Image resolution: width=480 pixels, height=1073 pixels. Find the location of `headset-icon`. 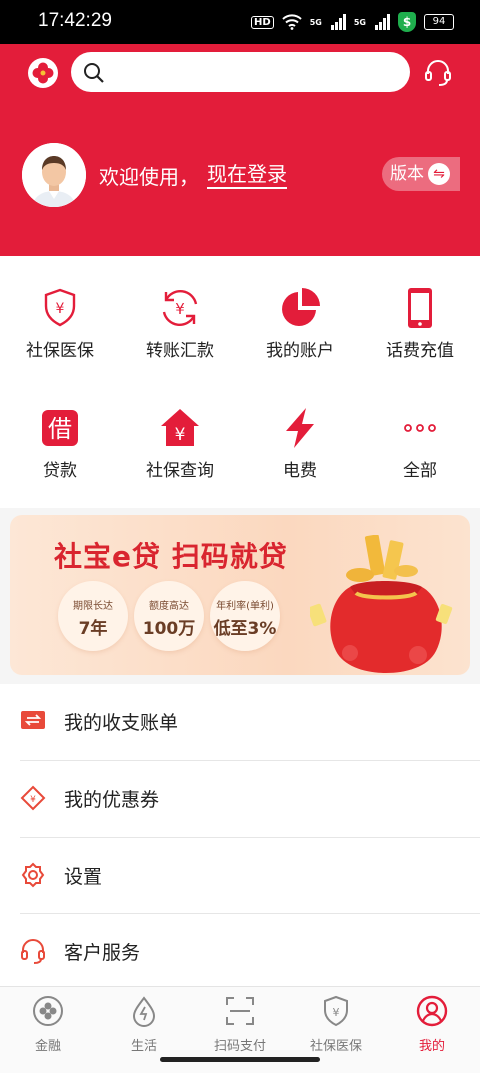

headset-icon is located at coordinates (33, 951).